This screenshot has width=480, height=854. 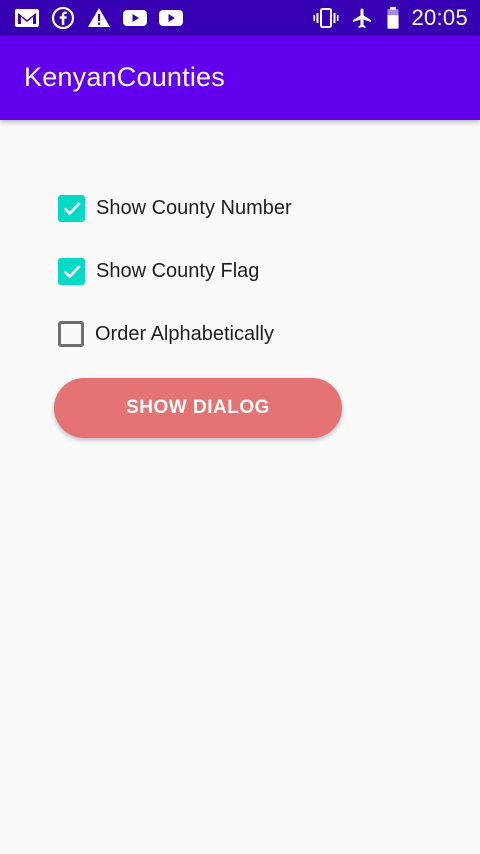 I want to click on checkbox-label: Order Alphabetically, so click(x=184, y=333).